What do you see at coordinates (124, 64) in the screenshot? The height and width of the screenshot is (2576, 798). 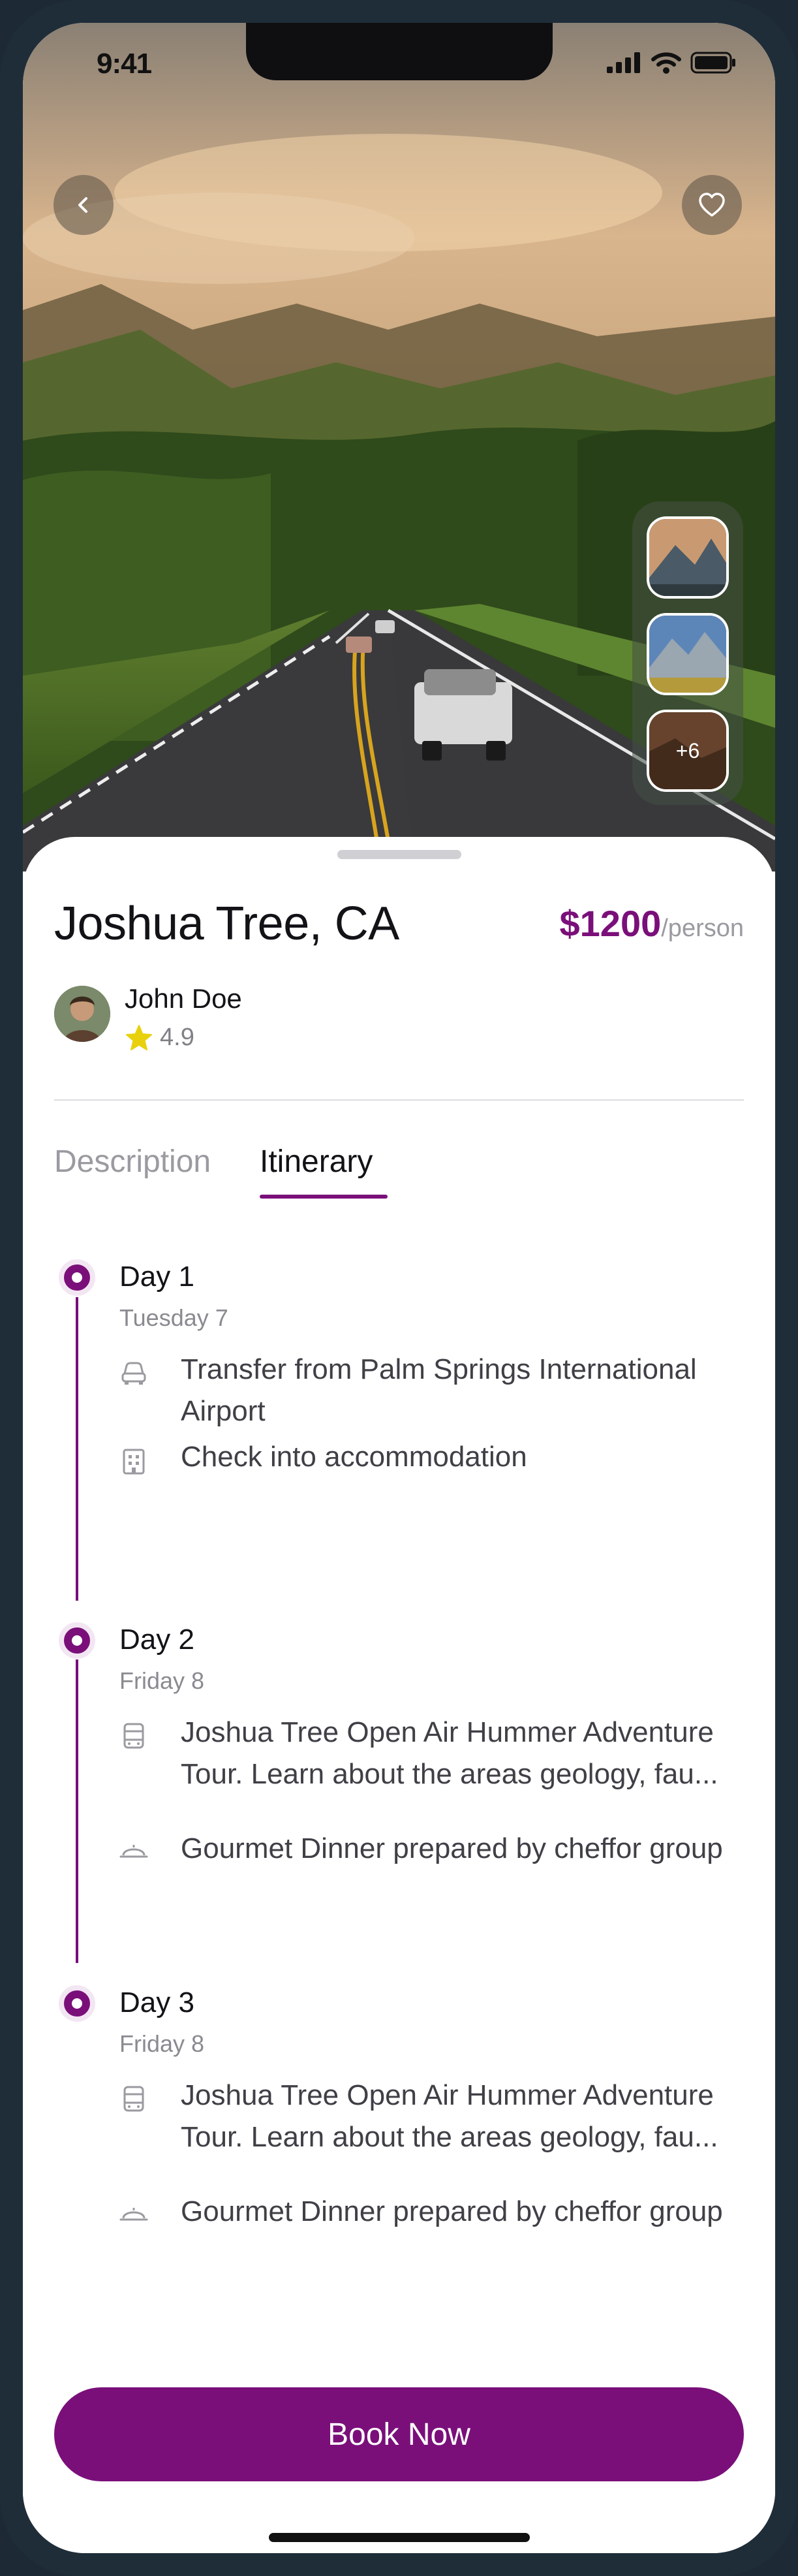 I see `status-time: 9:41` at bounding box center [124, 64].